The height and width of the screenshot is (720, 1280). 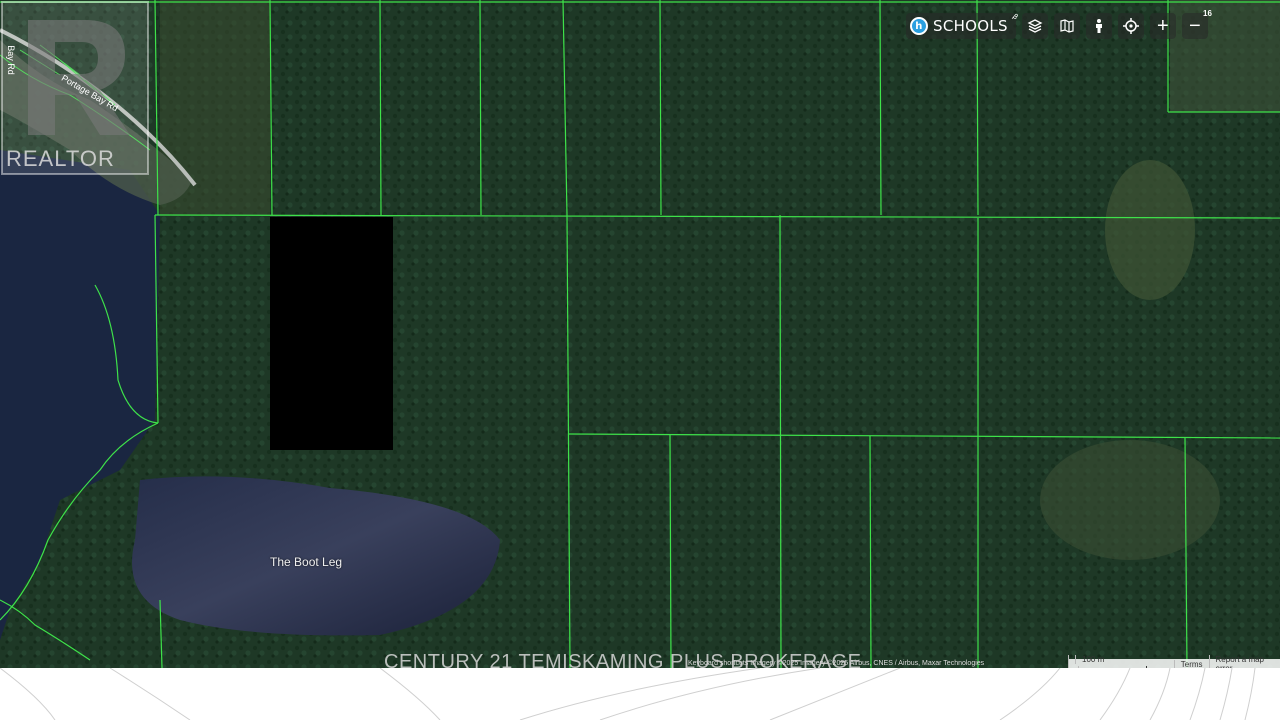 I want to click on road-label: Bay Rd, so click(x=10, y=60).